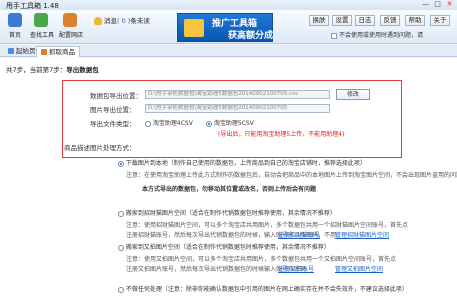 This screenshot has height=303, width=457. Describe the element at coordinates (62, 52) in the screenshot. I see `tab-fetch-products-label: 抓取商品` at that location.